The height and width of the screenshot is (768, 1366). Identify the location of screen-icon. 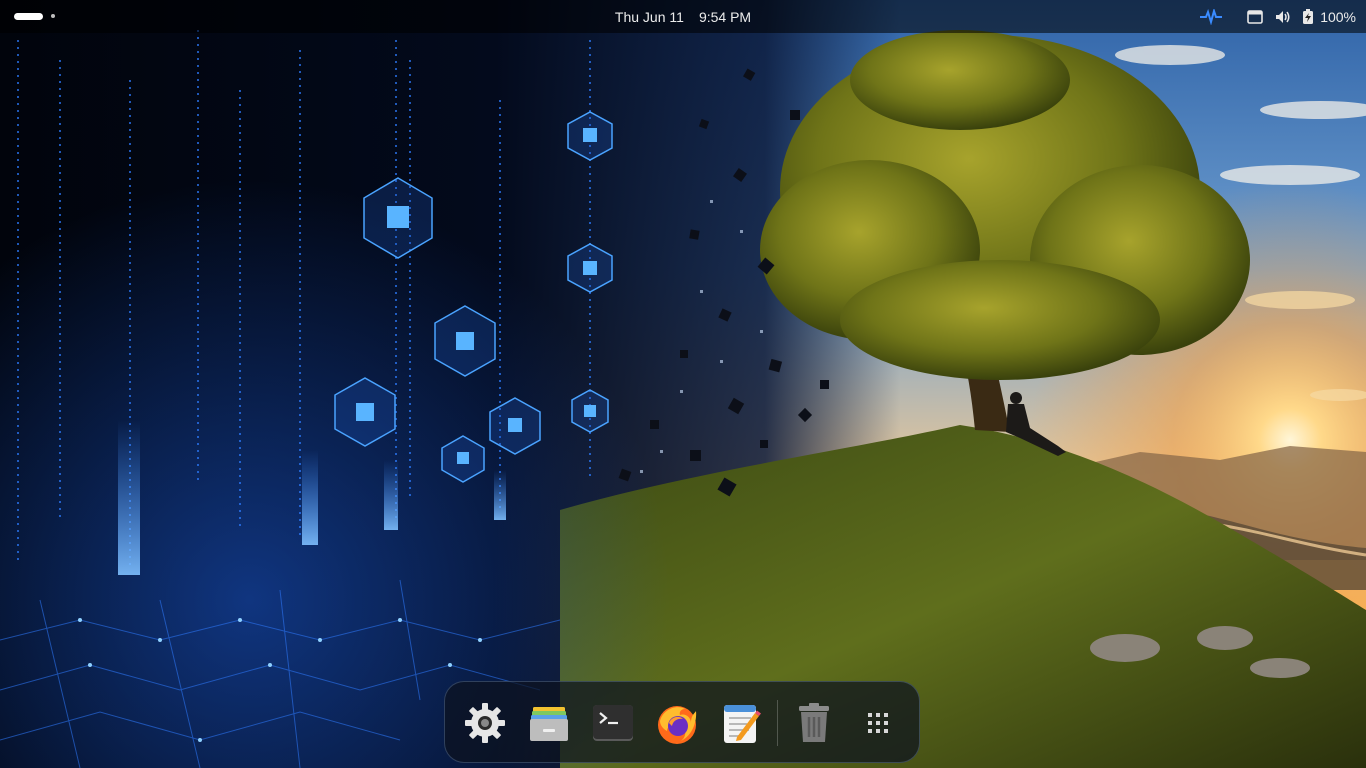
(1255, 17).